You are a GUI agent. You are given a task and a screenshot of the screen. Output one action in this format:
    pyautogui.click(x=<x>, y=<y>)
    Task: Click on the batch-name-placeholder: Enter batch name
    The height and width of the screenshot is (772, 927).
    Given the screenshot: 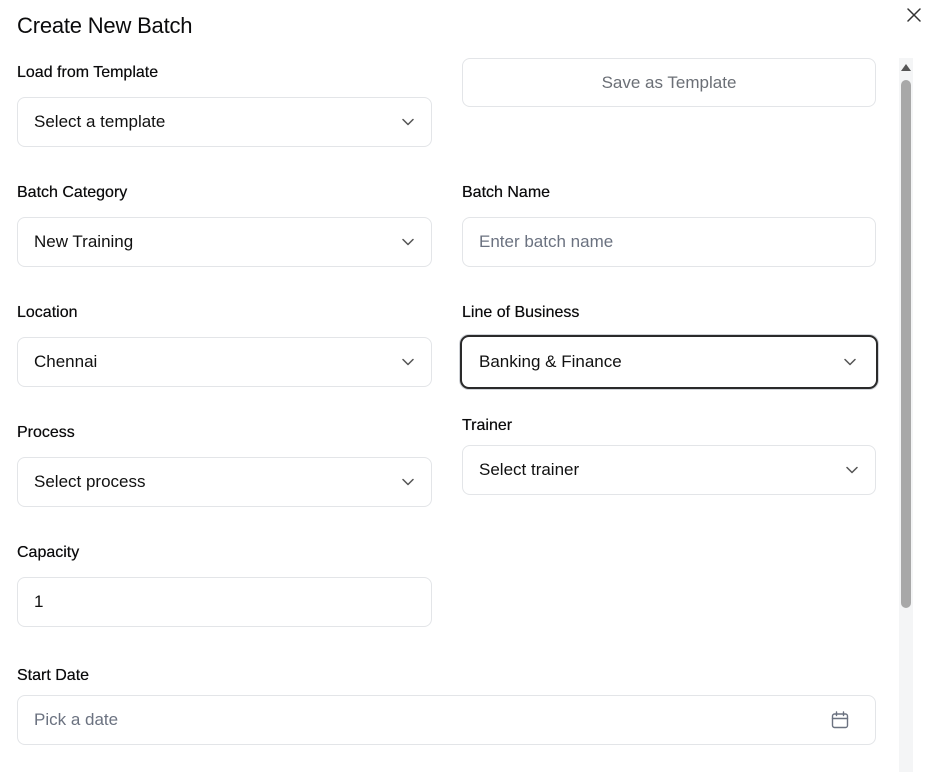 What is the action you would take?
    pyautogui.click(x=546, y=241)
    